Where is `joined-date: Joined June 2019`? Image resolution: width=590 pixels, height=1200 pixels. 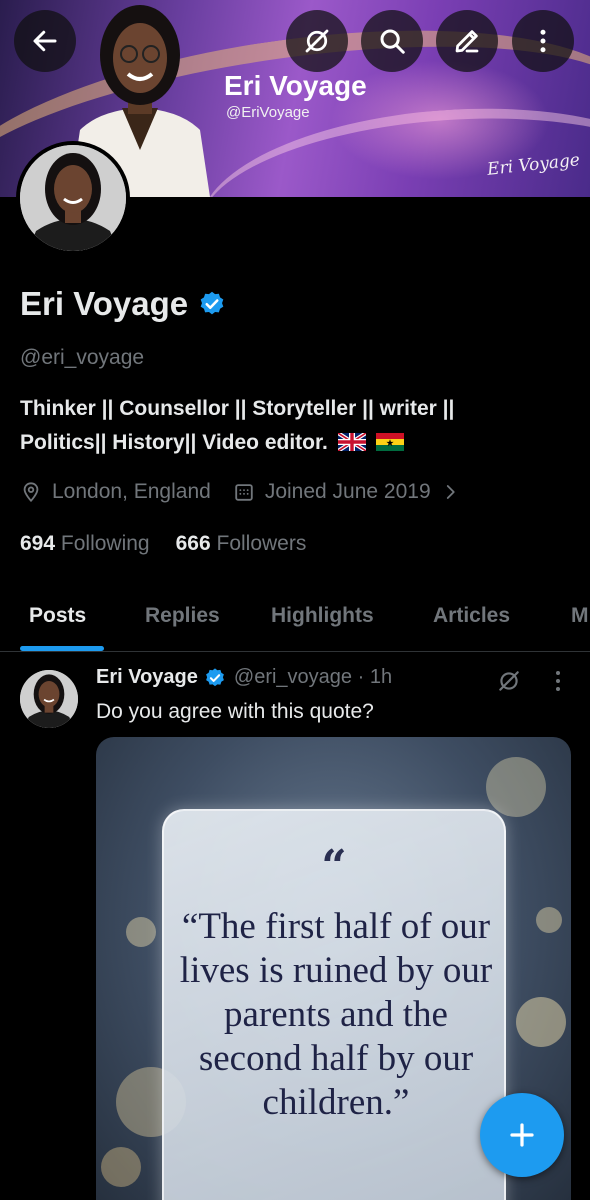 joined-date: Joined June 2019 is located at coordinates (347, 491).